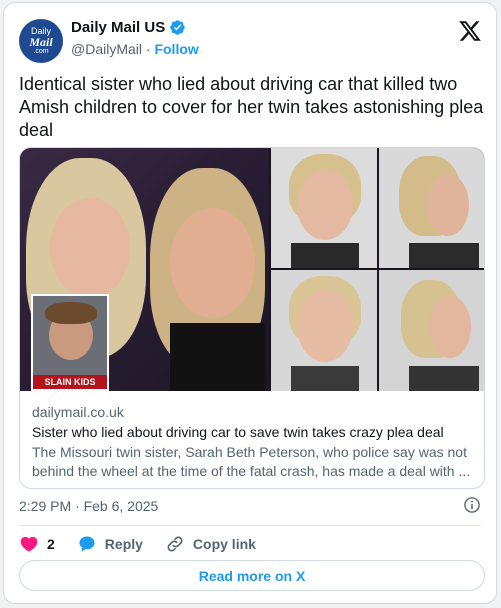 Image resolution: width=501 pixels, height=608 pixels. I want to click on reply-label: Reply, so click(123, 544).